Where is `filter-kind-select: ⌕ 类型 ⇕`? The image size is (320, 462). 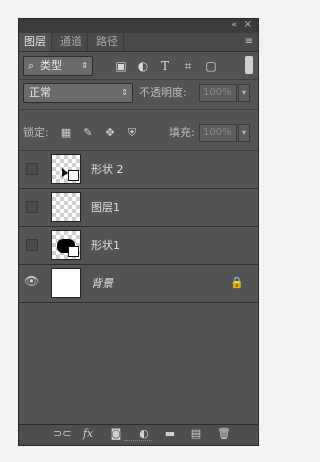
filter-kind-select: ⌕ 类型 ⇕ is located at coordinates (58, 66).